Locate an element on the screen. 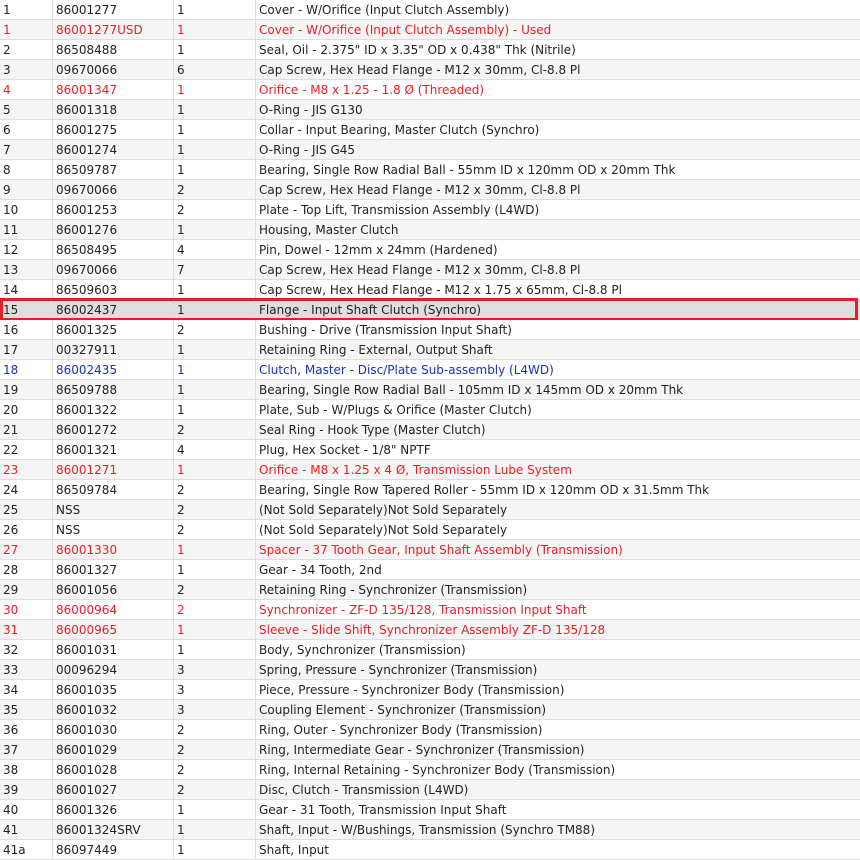 Image resolution: width=860 pixels, height=860 pixels. part-number-cell: 86001253 is located at coordinates (113, 209).